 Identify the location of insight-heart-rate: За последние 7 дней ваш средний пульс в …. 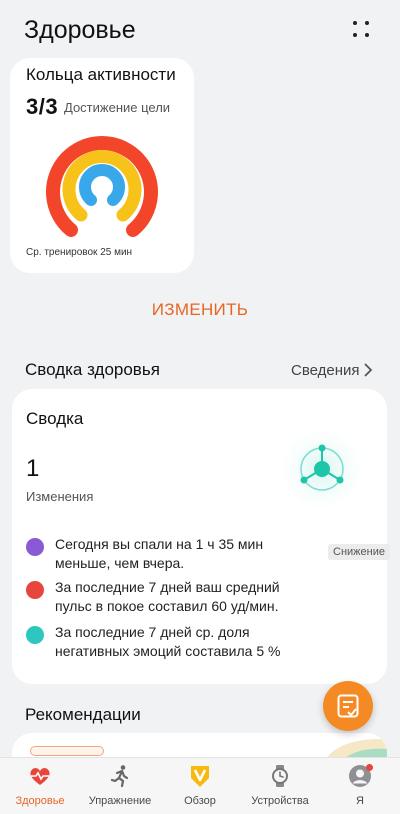
(201, 598).